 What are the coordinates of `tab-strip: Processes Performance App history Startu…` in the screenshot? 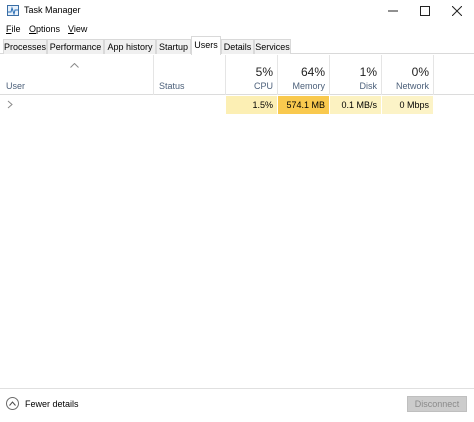 It's located at (237, 45).